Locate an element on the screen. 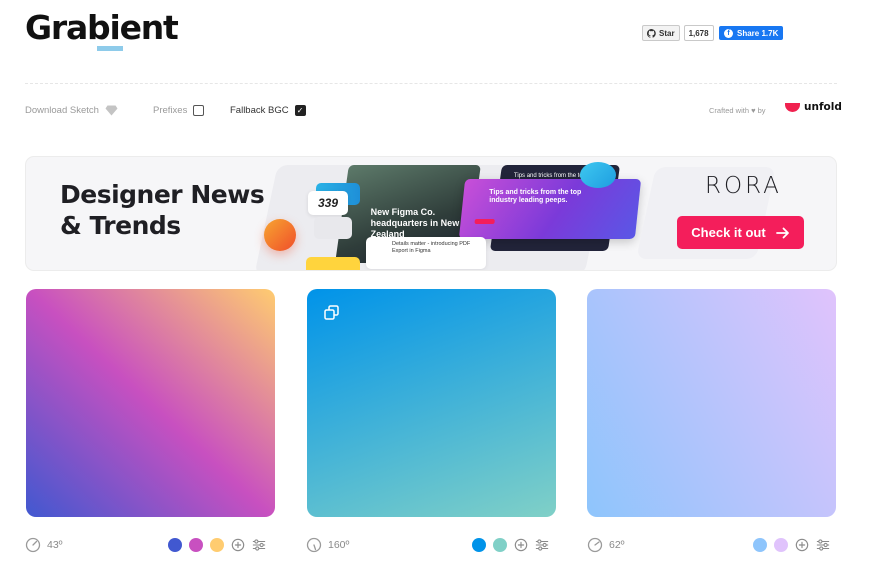  bell-icon is located at coordinates (280, 235).